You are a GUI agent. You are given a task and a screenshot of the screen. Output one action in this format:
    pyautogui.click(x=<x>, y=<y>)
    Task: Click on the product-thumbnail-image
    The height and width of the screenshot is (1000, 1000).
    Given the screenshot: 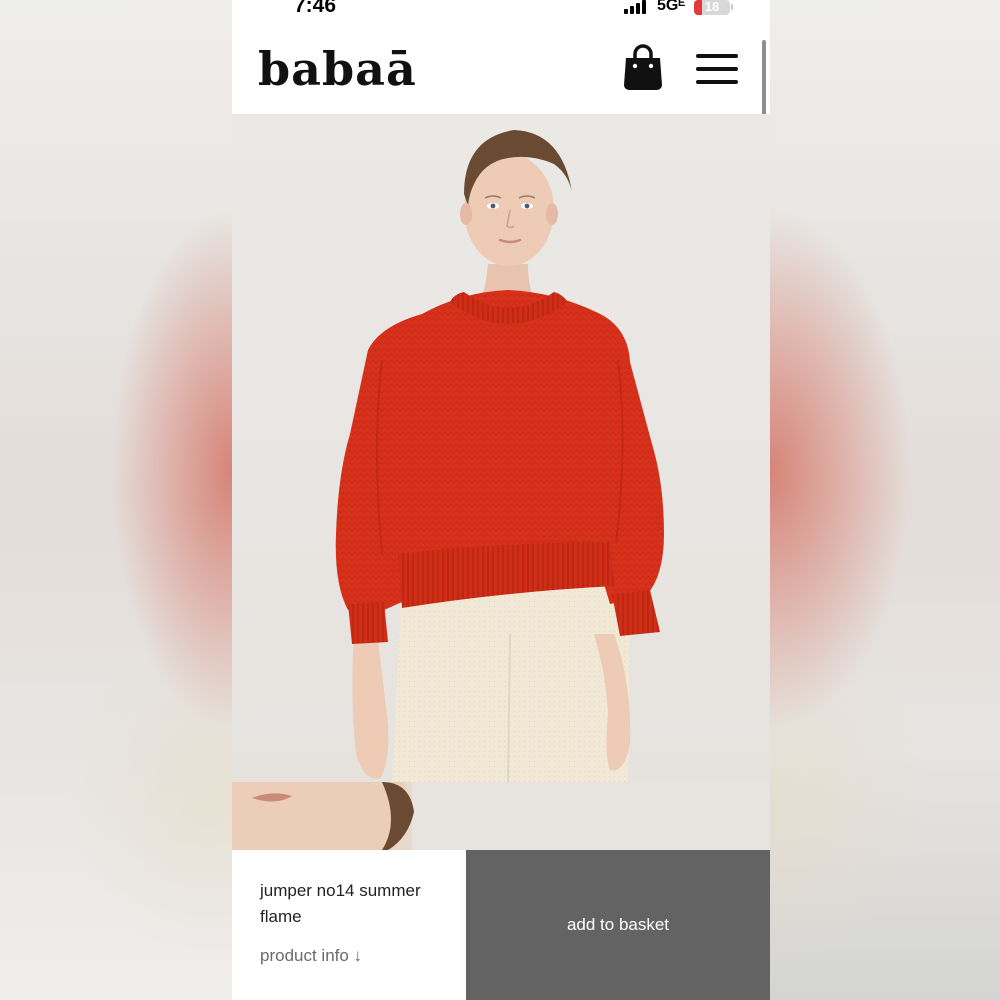 What is the action you would take?
    pyautogui.click(x=501, y=816)
    